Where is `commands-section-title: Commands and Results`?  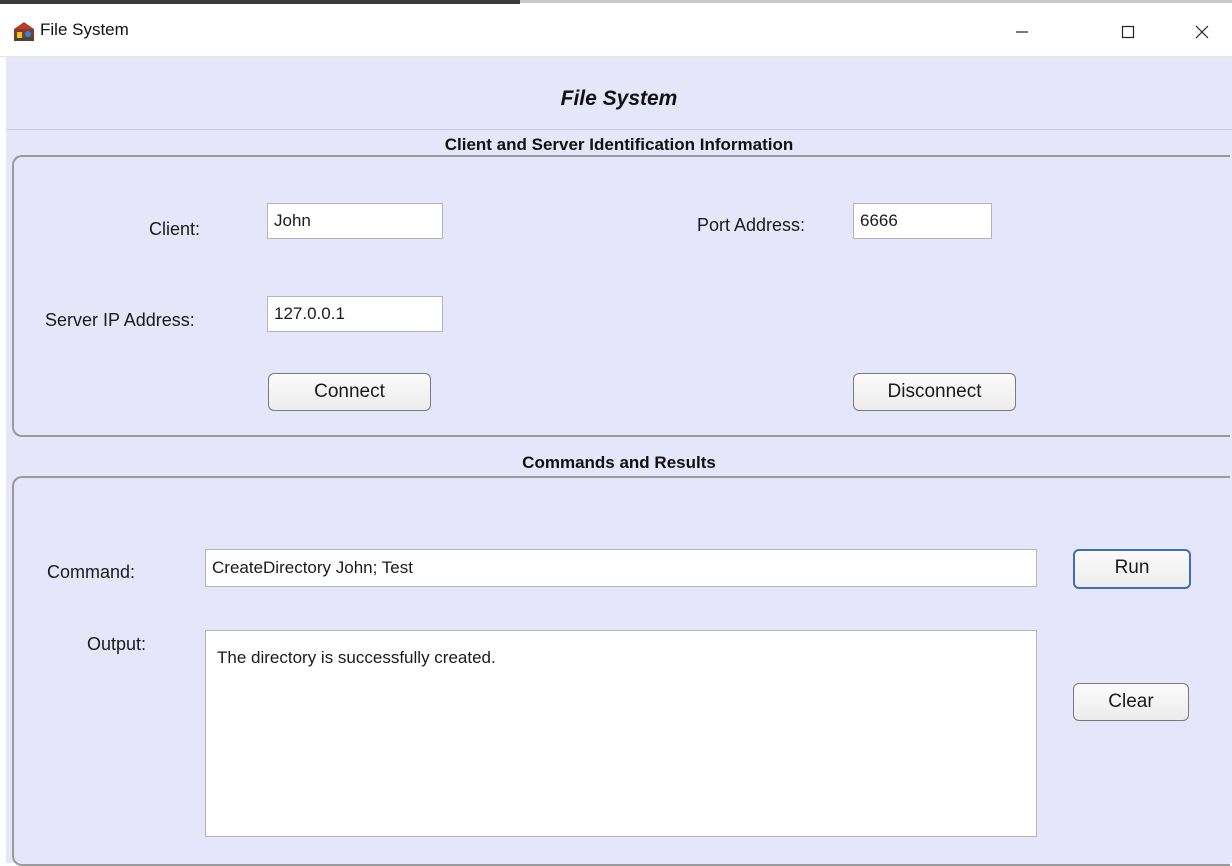
commands-section-title: Commands and Results is located at coordinates (619, 462).